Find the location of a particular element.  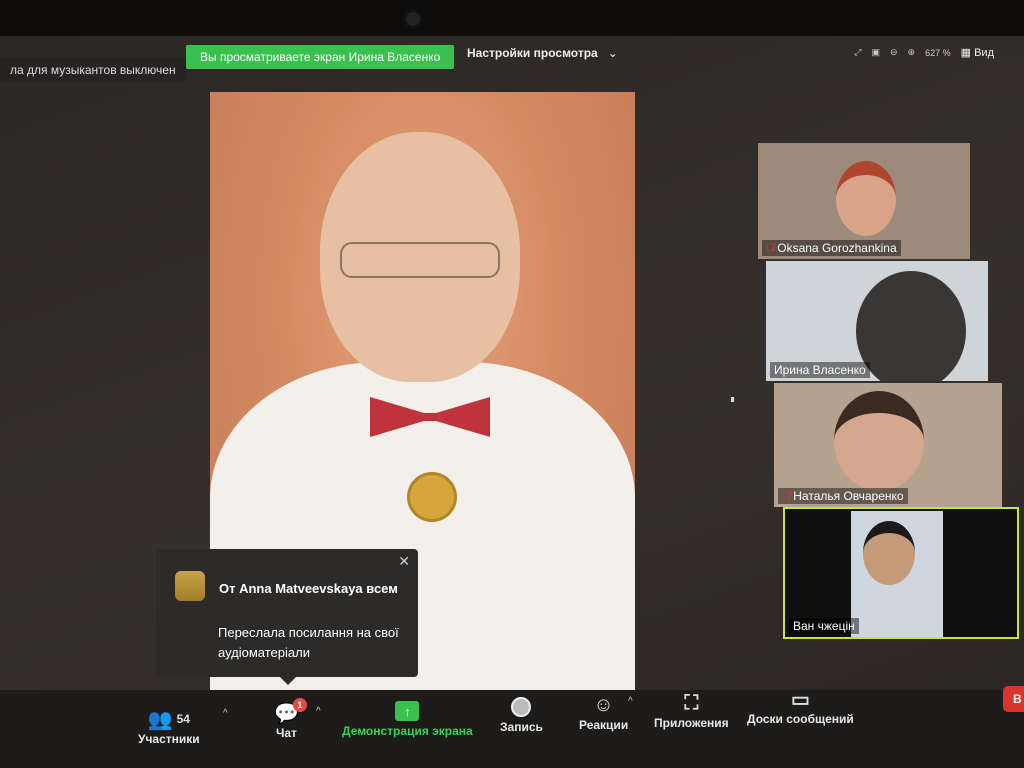

viewing-screen-banner: Вы просматриваете экран Ирина Власенко is located at coordinates (320, 57).